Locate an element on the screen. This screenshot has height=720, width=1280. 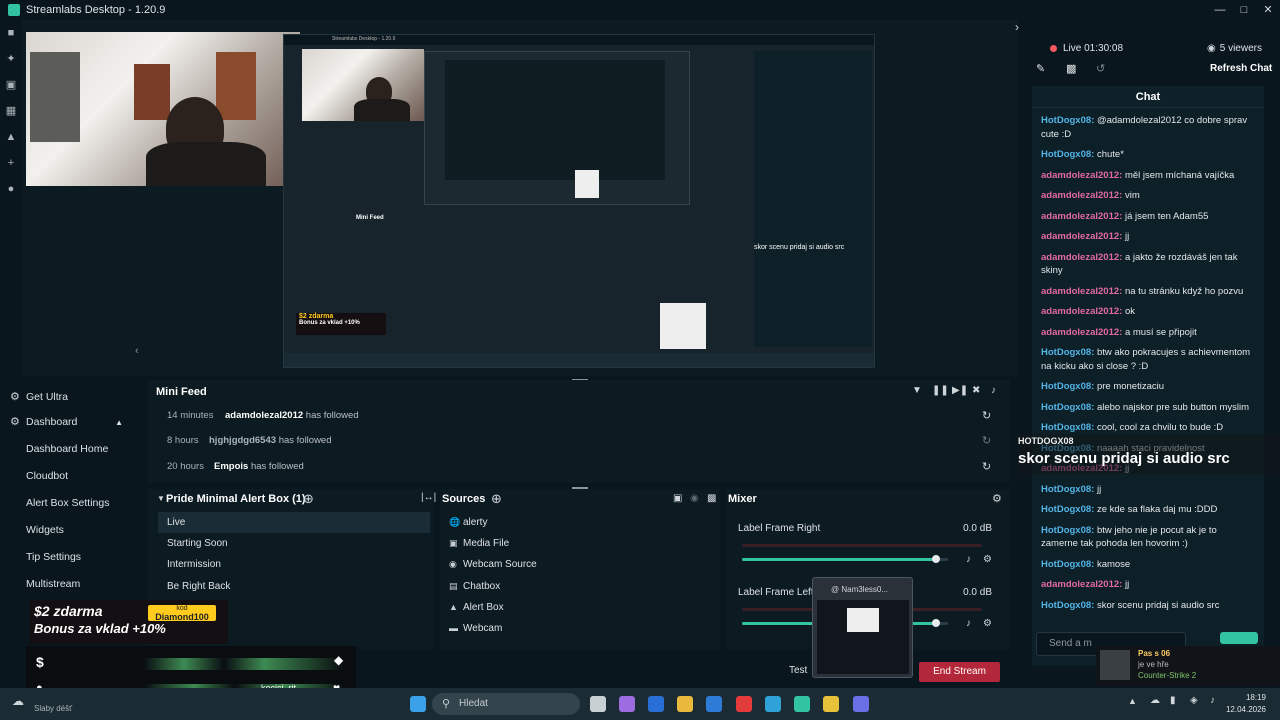
volume-icon: ♪ is located at coordinates (993, 390).